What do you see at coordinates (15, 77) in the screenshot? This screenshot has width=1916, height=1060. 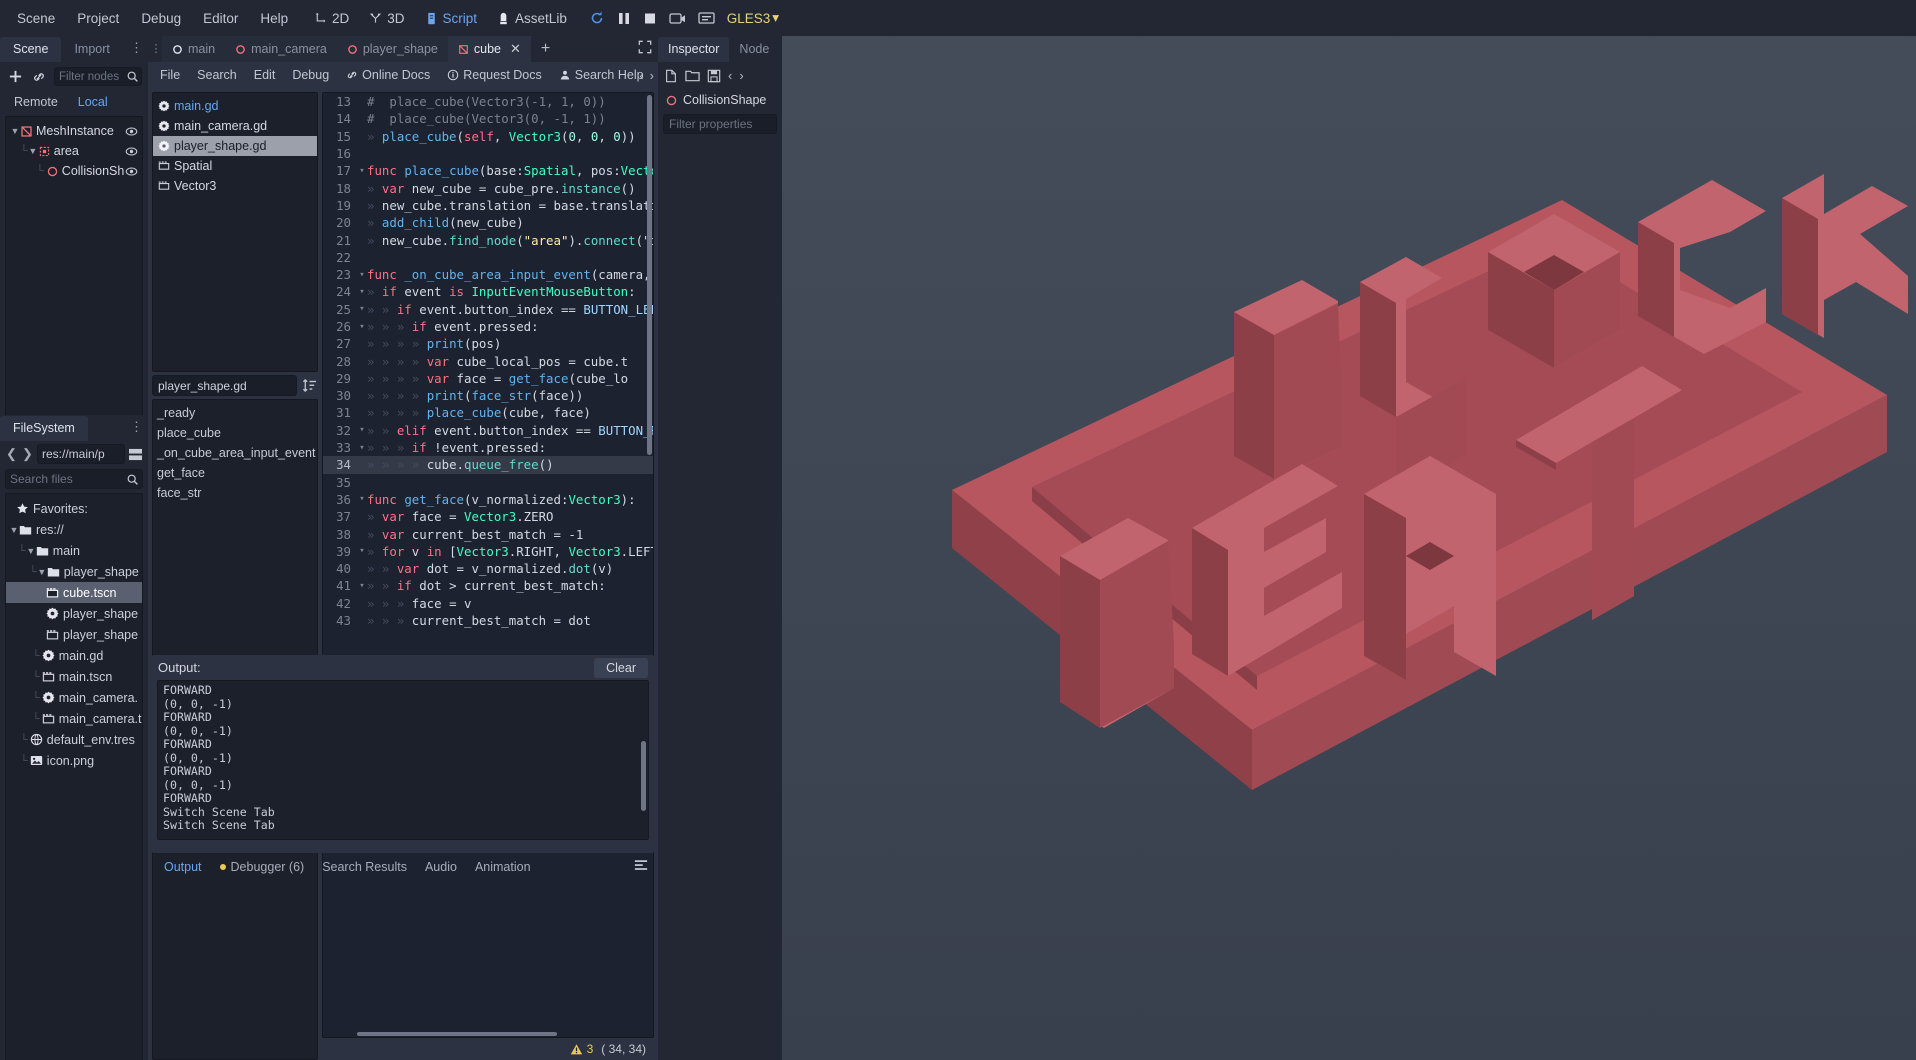 I see `add-node-button` at bounding box center [15, 77].